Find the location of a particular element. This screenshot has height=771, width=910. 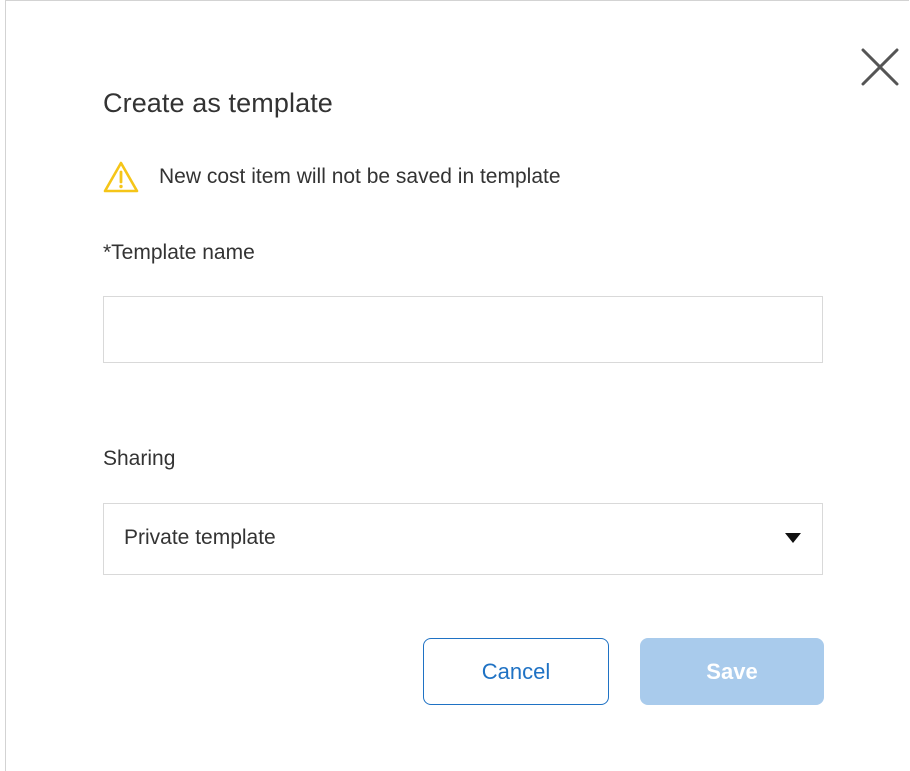

template-name-input is located at coordinates (463, 329).